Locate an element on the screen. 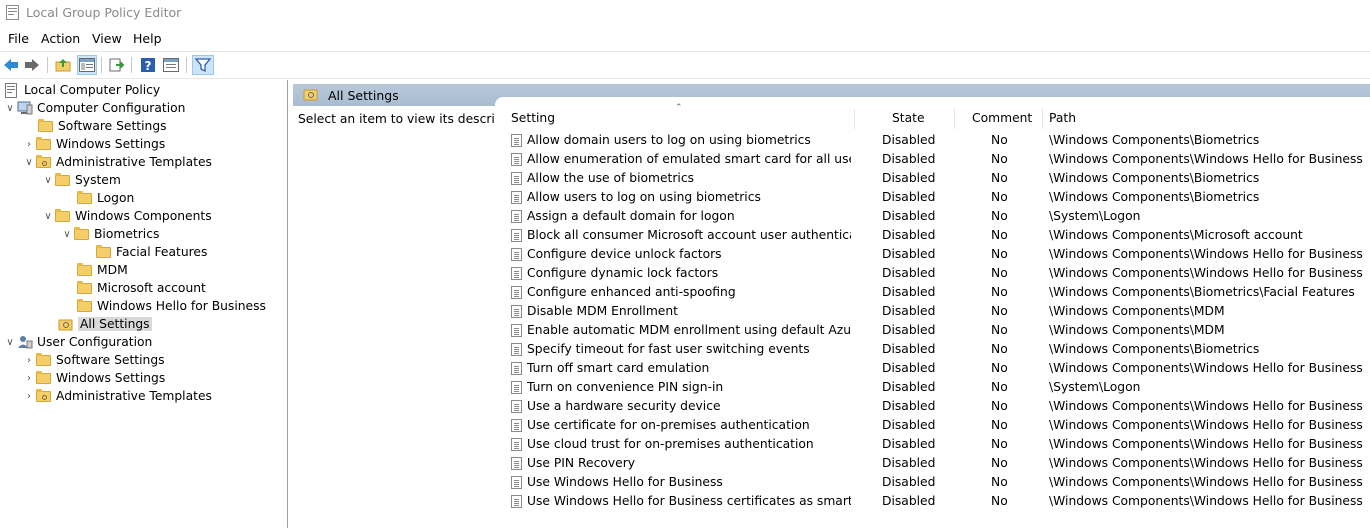 The width and height of the screenshot is (1370, 528). column-header-setting: Setting is located at coordinates (533, 118).